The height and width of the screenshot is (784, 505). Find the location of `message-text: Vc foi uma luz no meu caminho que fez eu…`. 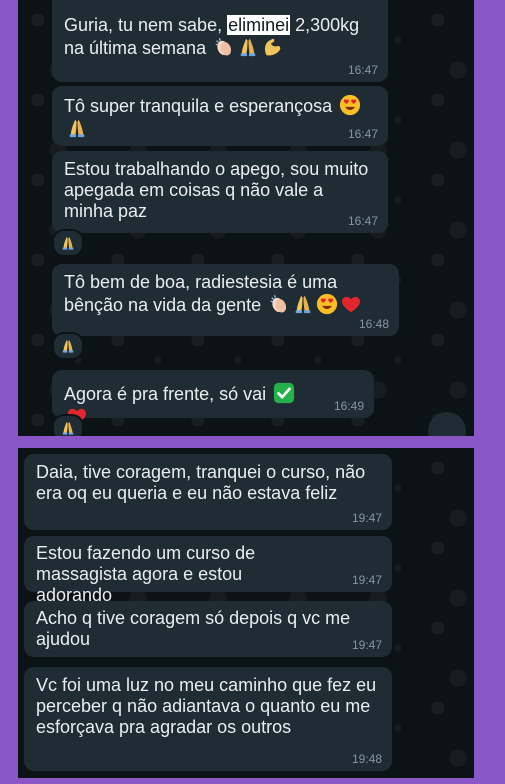

message-text: Vc foi uma luz no meu caminho que fez eu… is located at coordinates (206, 706).